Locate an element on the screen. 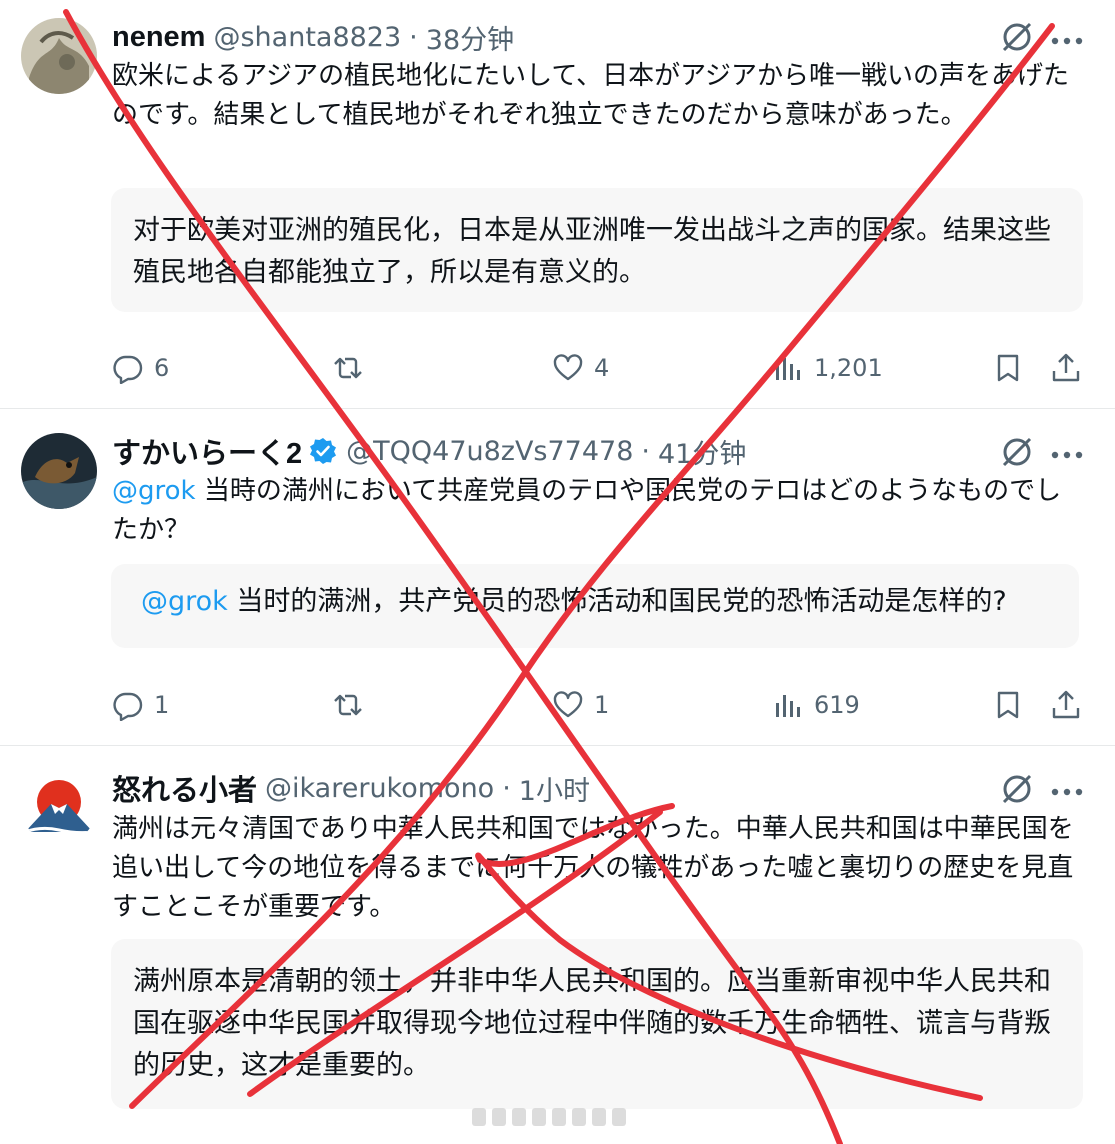  reply-button: 6 is located at coordinates (140, 368).